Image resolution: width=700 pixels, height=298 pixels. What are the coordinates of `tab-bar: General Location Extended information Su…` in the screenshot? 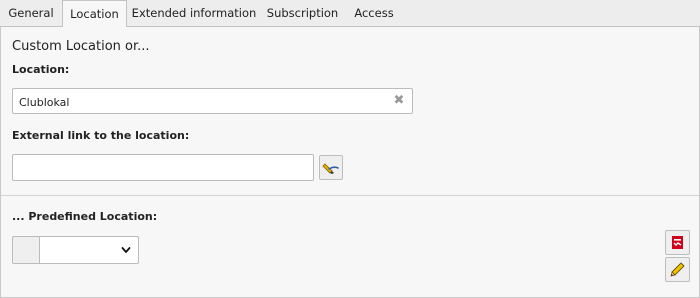 It's located at (350, 14).